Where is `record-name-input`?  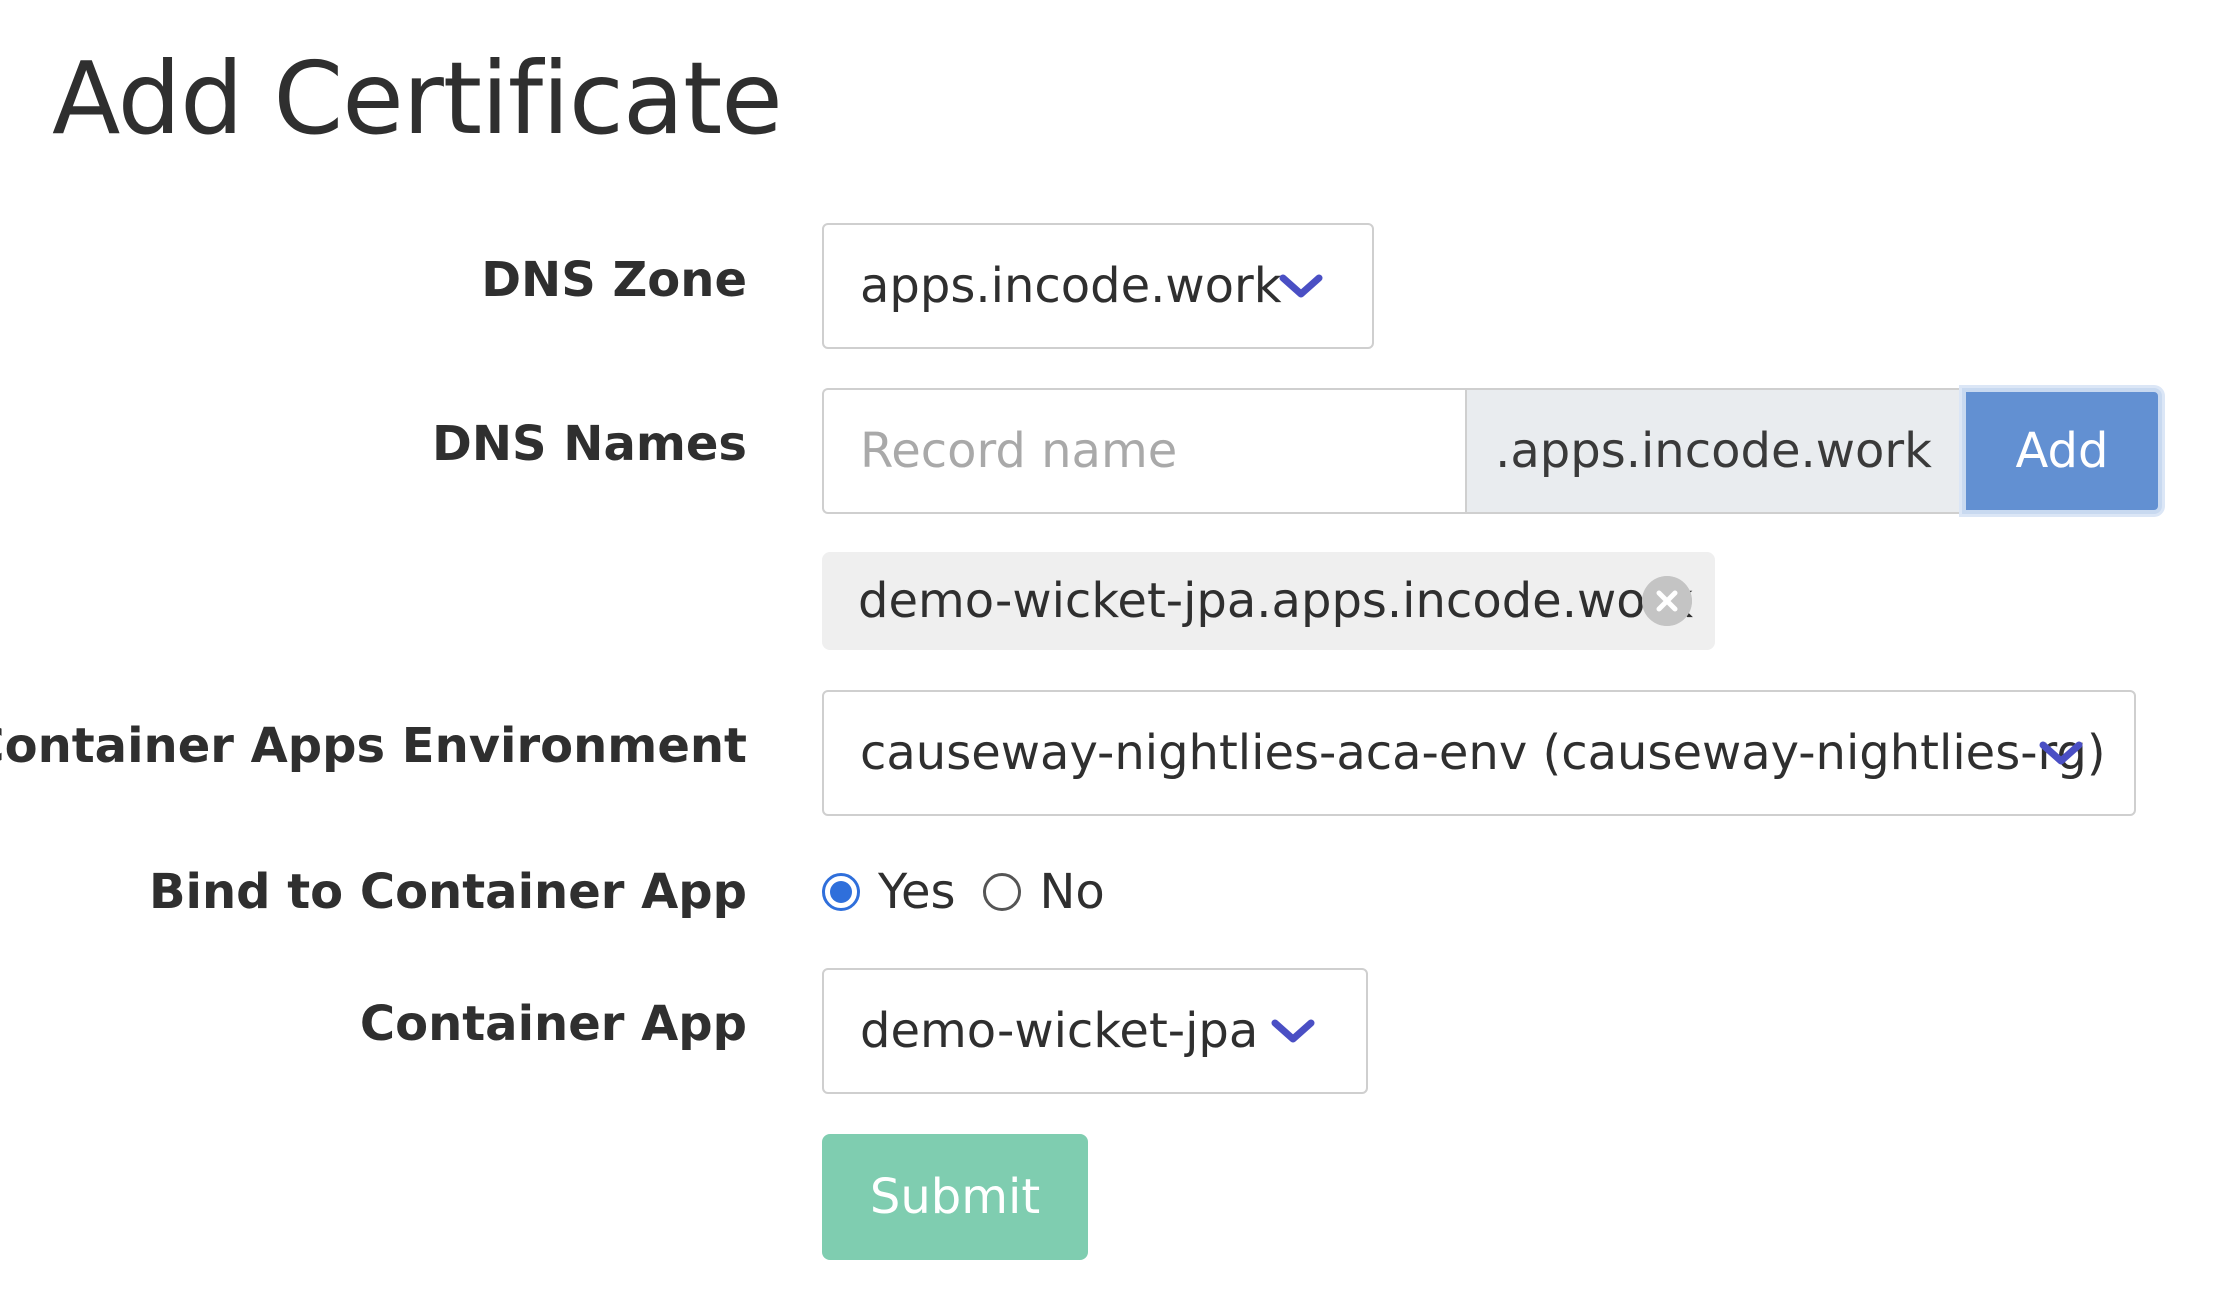 record-name-input is located at coordinates (1143, 451).